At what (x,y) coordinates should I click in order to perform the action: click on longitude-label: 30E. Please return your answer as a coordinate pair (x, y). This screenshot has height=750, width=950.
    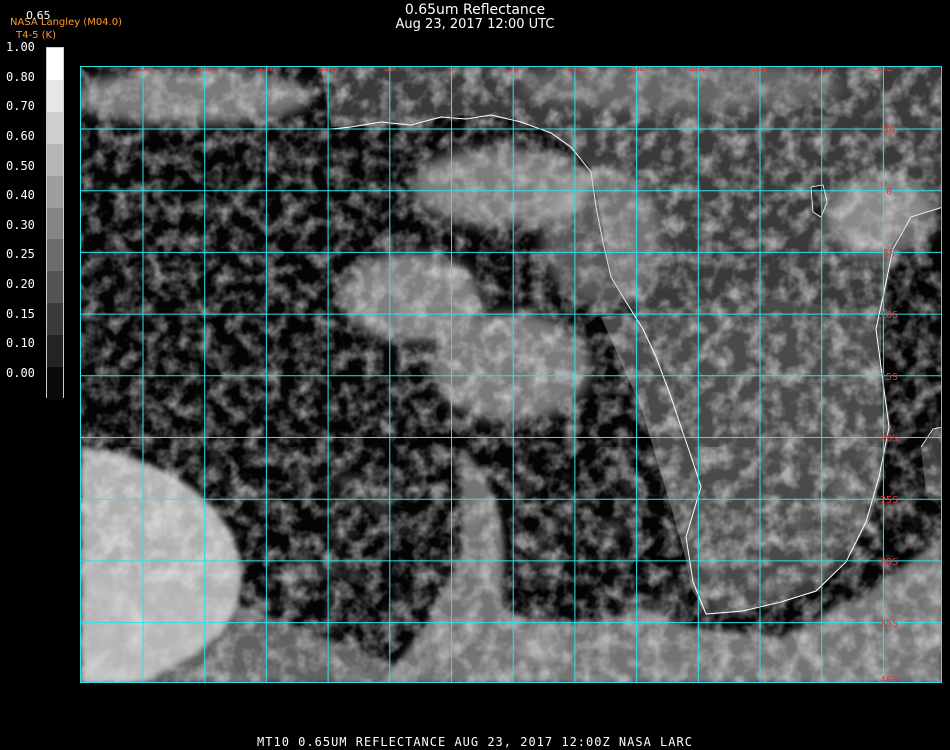
    Looking at the image, I should click on (822, 70).